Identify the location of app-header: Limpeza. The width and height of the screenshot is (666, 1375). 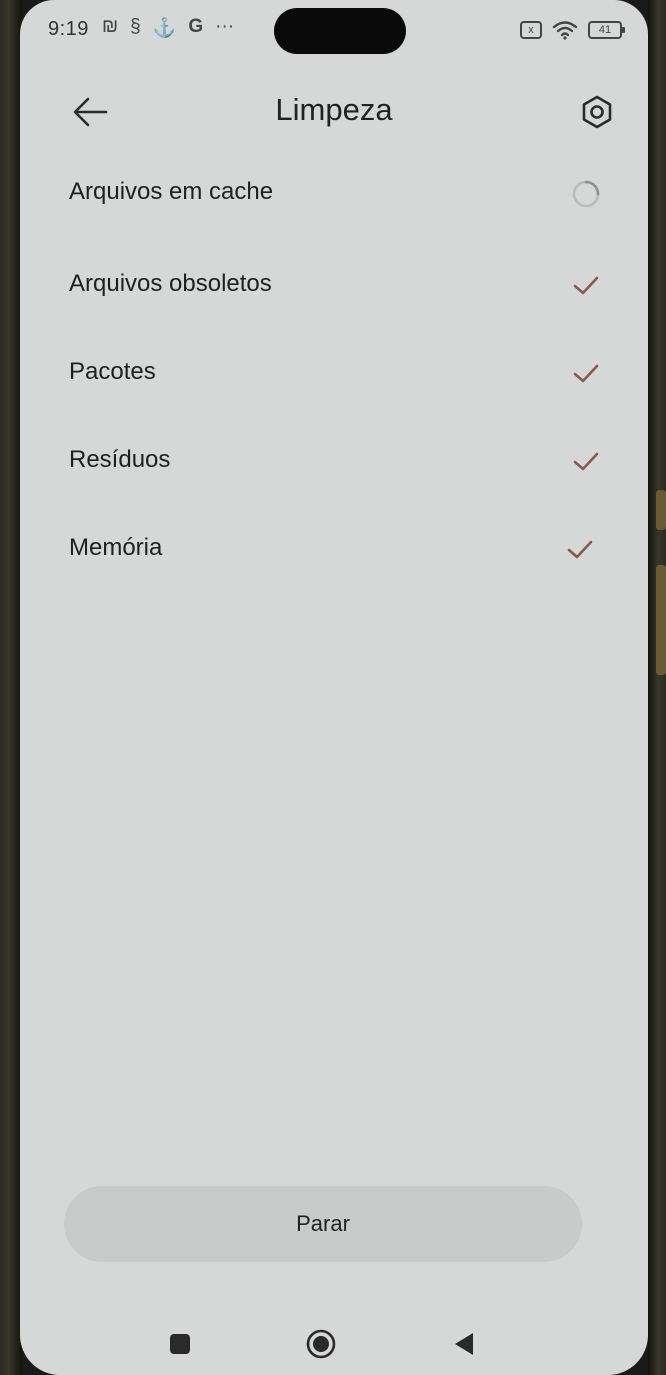
(334, 110).